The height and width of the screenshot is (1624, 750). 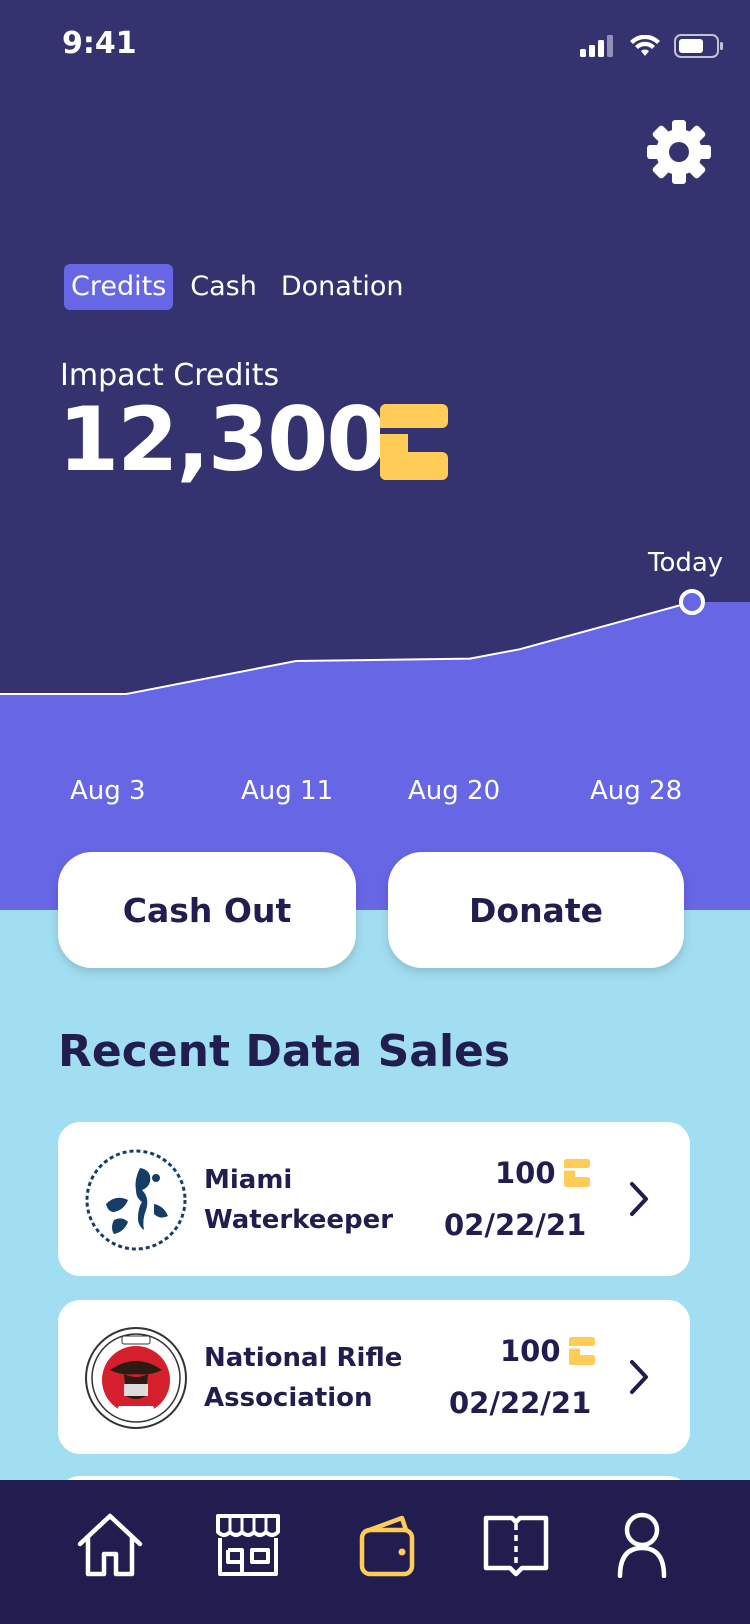 I want to click on section-title: Recent Data Sales, so click(x=284, y=1051).